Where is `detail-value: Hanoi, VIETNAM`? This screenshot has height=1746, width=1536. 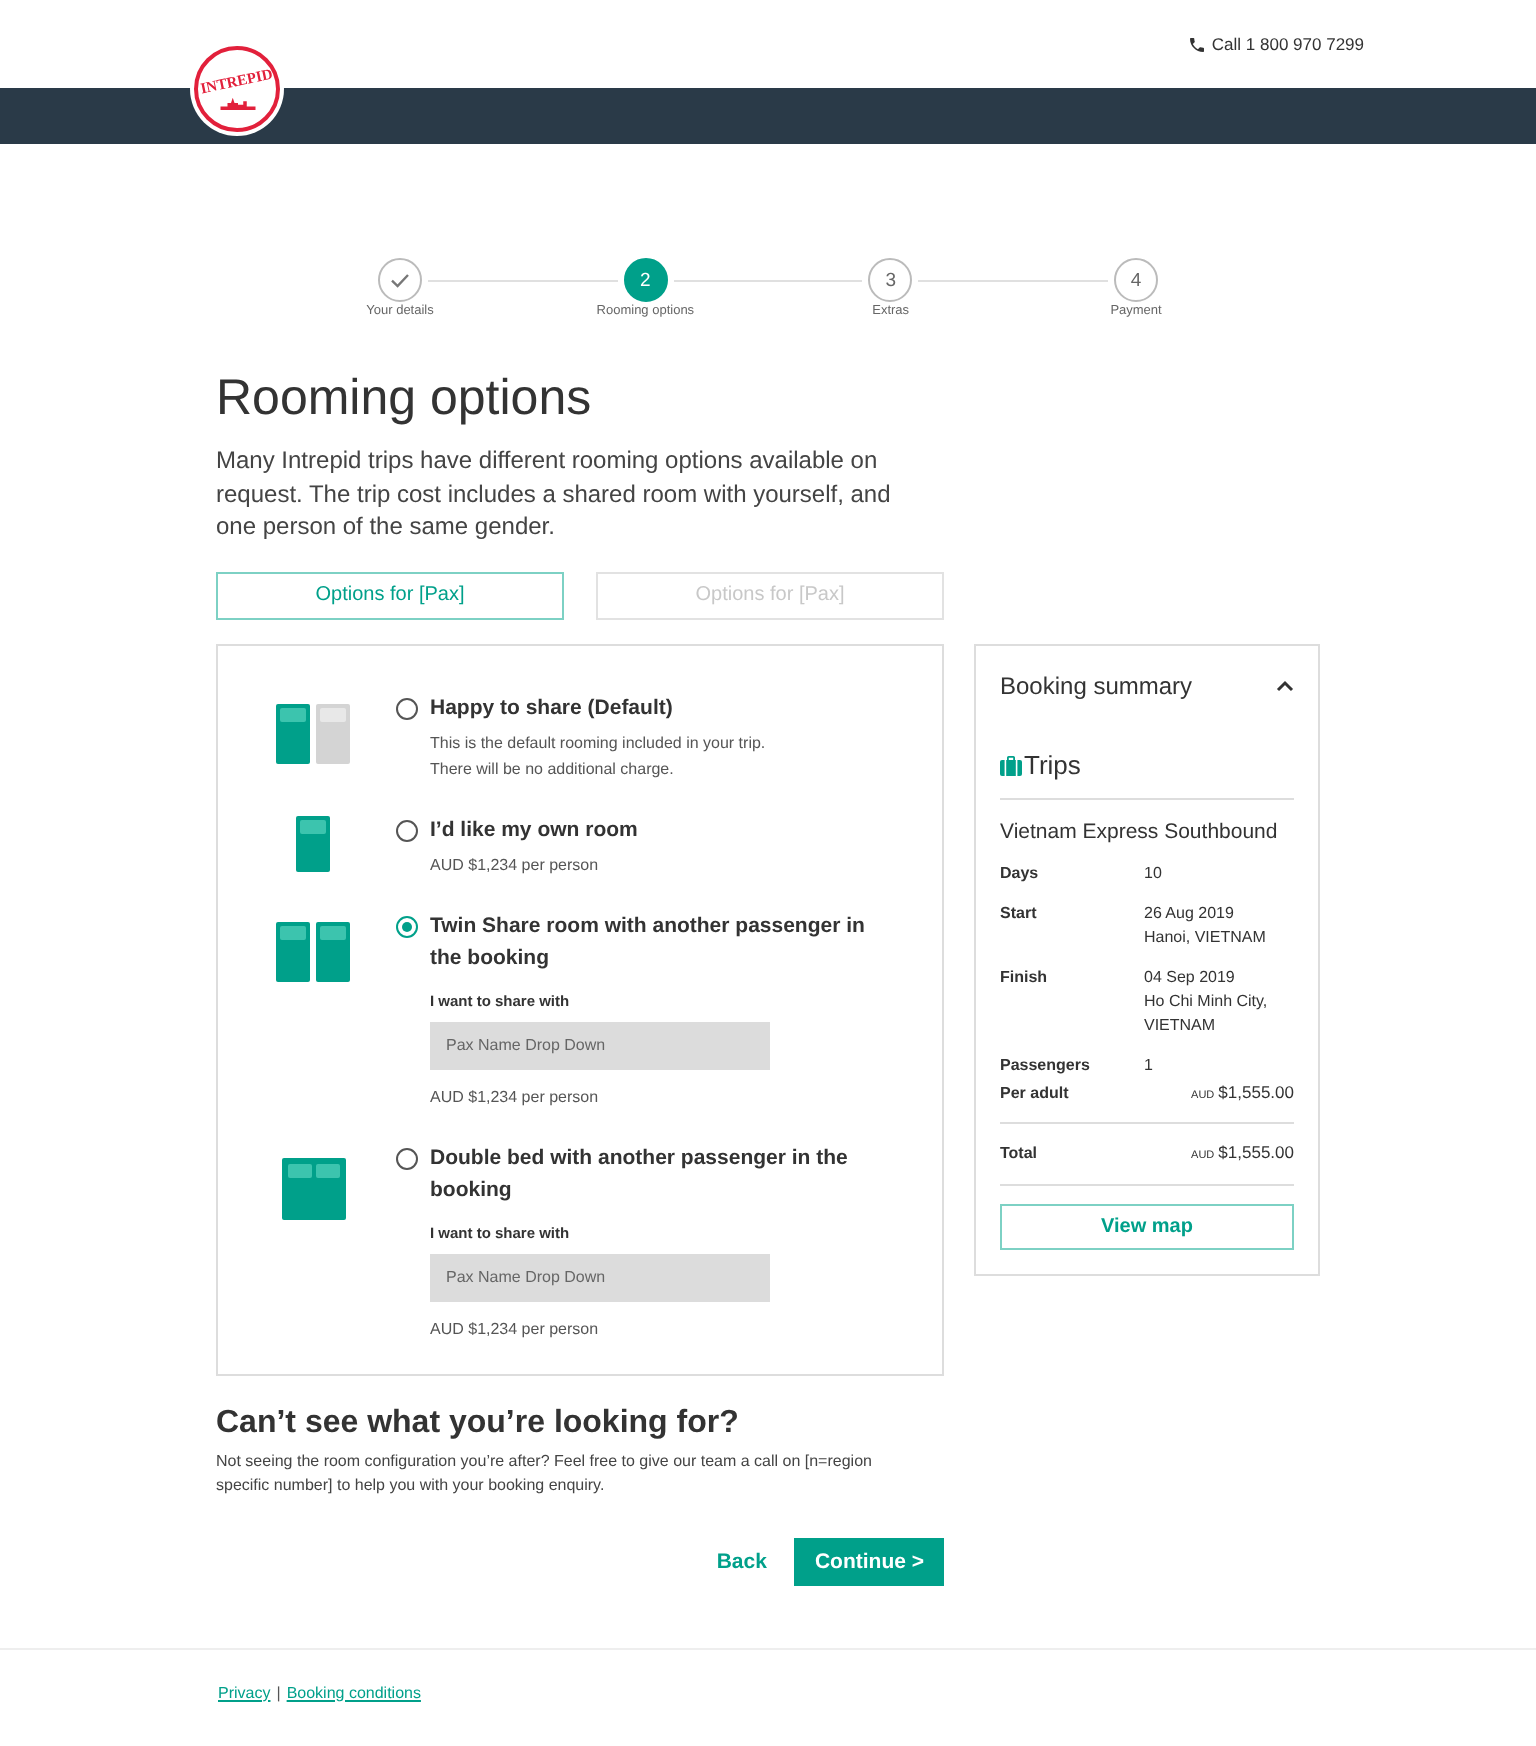 detail-value: Hanoi, VIETNAM is located at coordinates (1205, 937).